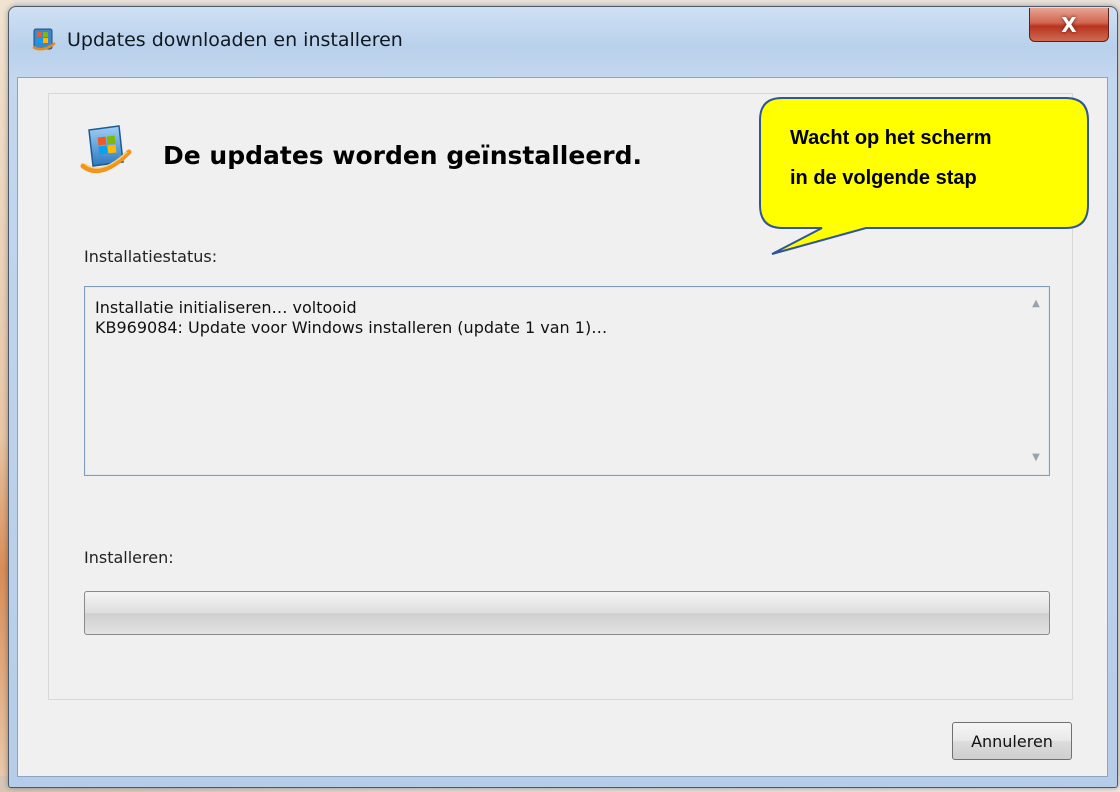 This screenshot has height=792, width=1120. What do you see at coordinates (1036, 304) in the screenshot?
I see `chevron-up-icon: ▲` at bounding box center [1036, 304].